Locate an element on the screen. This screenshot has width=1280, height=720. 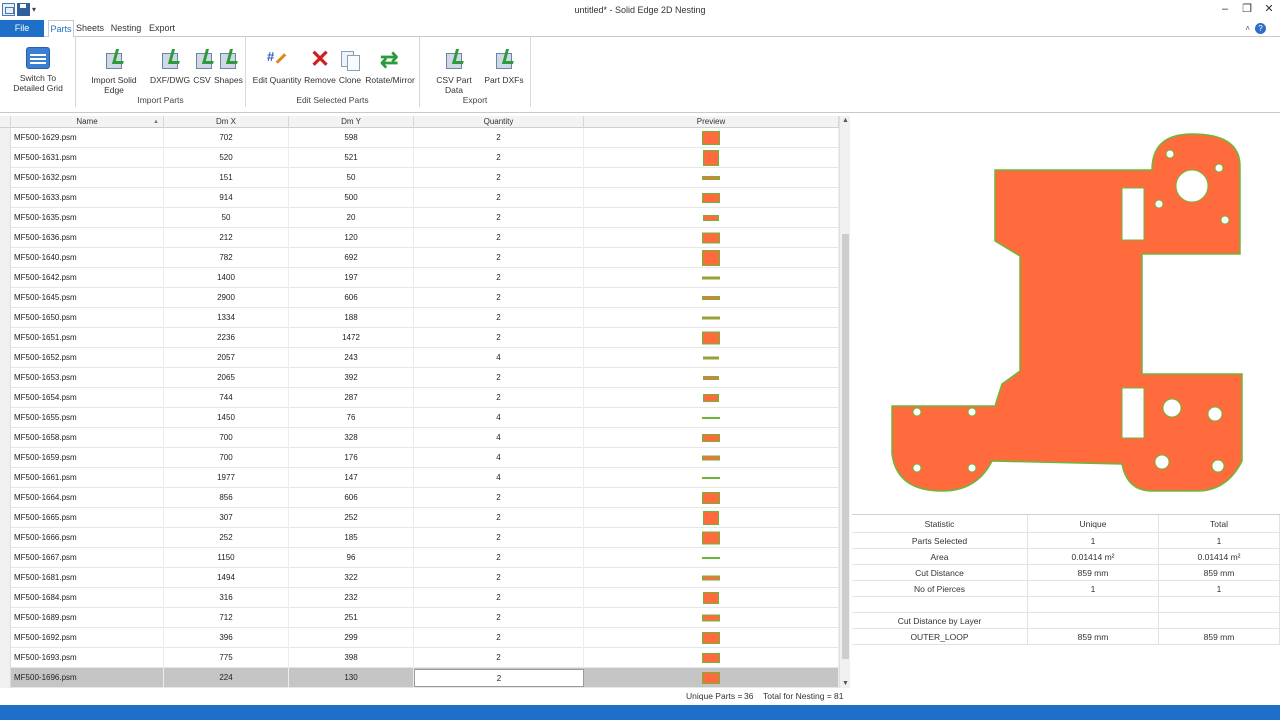
dm-y-cell: 185 is located at coordinates (351, 538).